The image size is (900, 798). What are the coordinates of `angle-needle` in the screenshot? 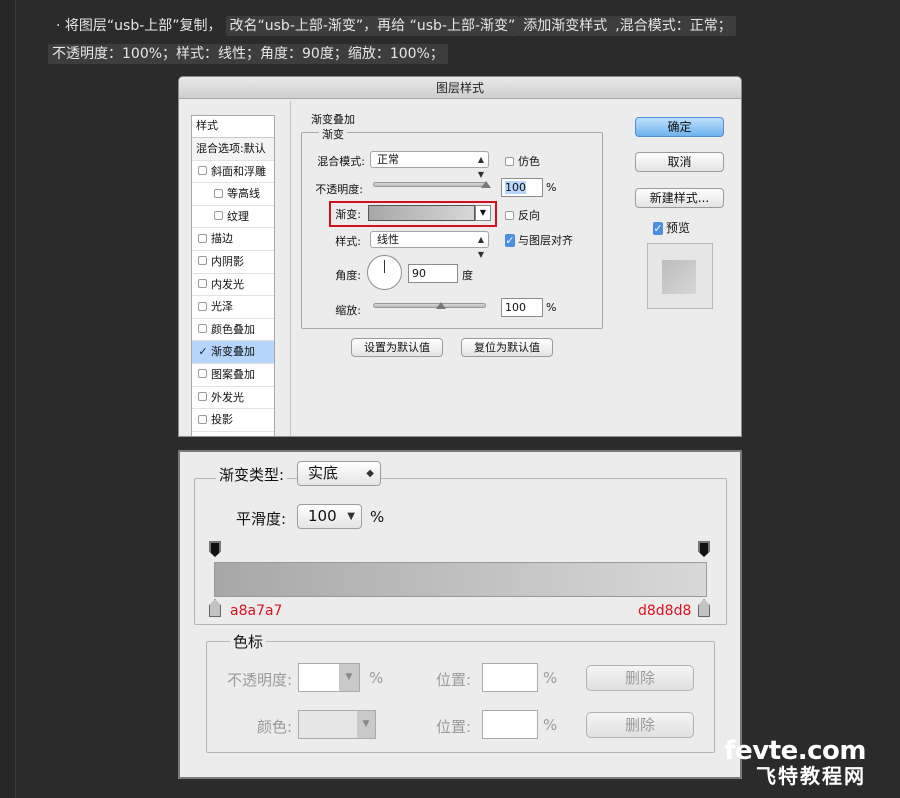 It's located at (384, 266).